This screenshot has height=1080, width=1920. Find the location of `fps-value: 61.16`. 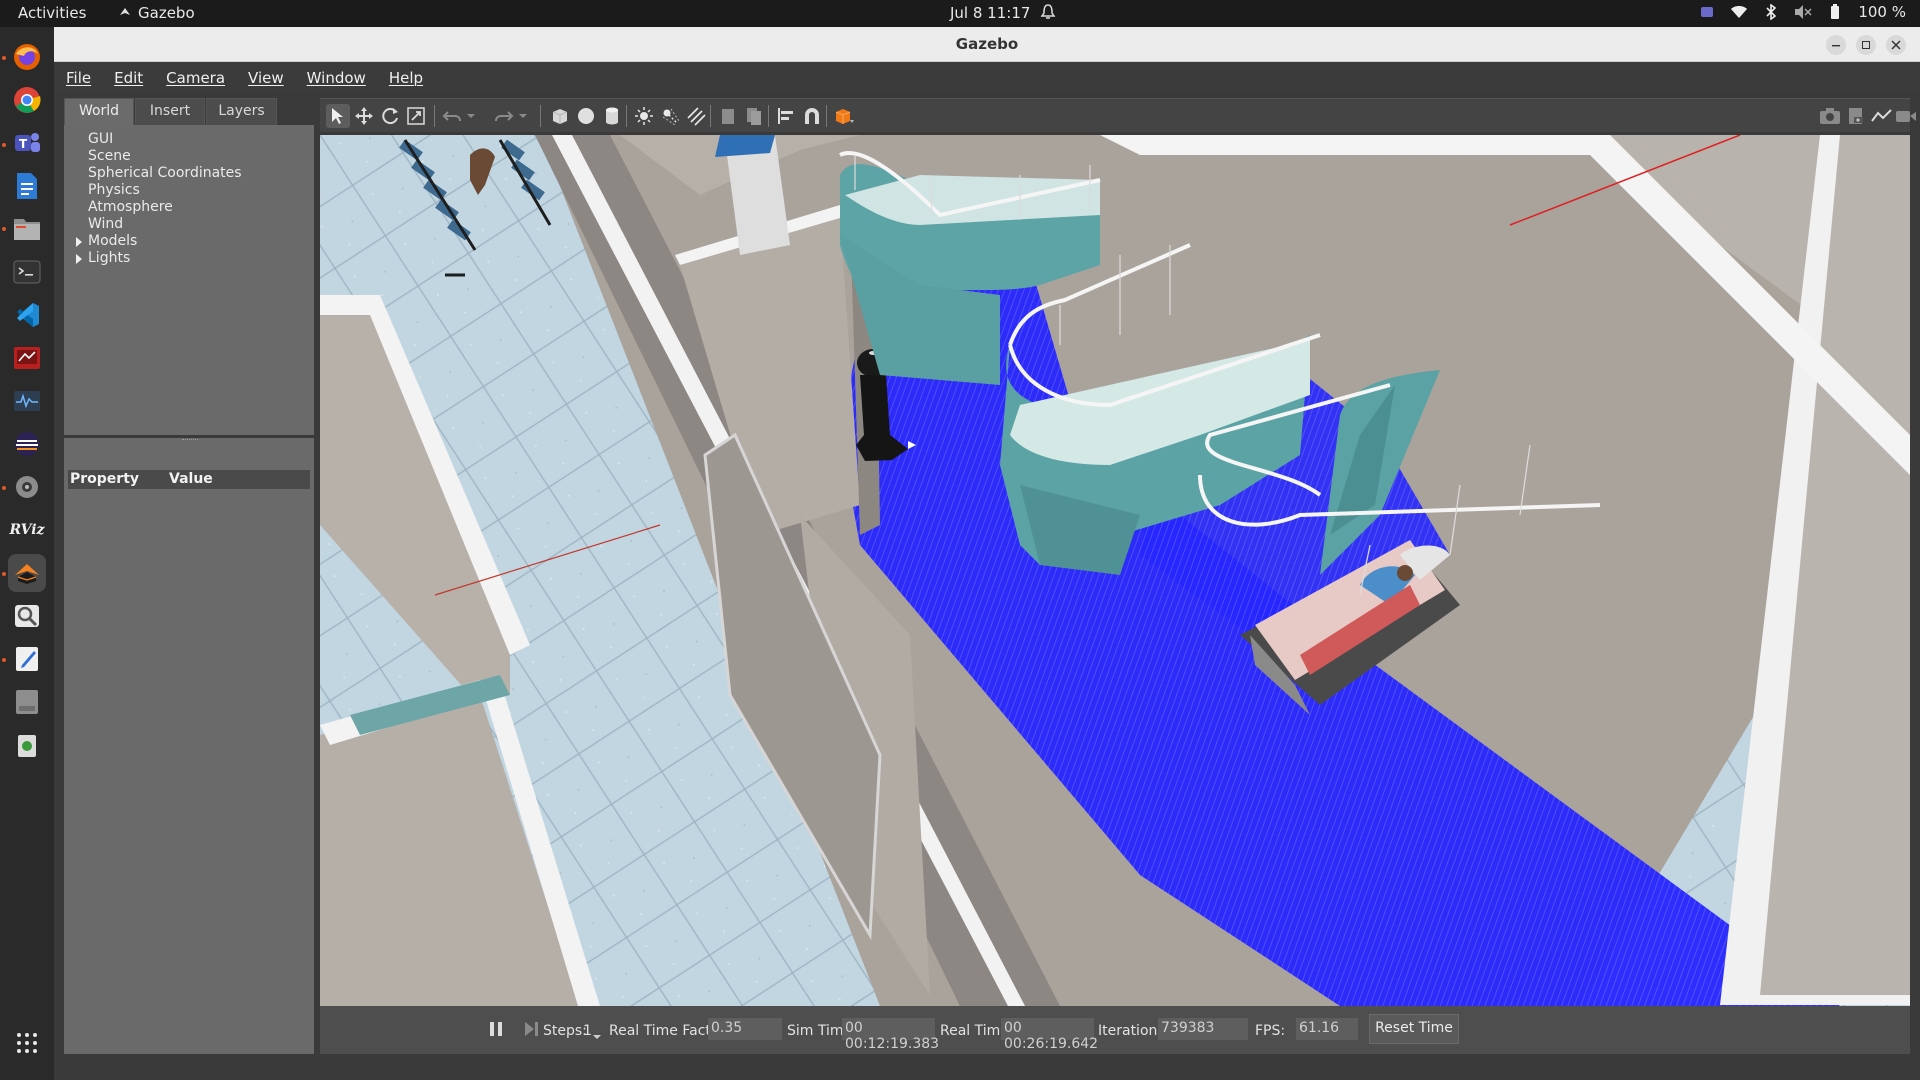

fps-value: 61.16 is located at coordinates (1327, 1029).